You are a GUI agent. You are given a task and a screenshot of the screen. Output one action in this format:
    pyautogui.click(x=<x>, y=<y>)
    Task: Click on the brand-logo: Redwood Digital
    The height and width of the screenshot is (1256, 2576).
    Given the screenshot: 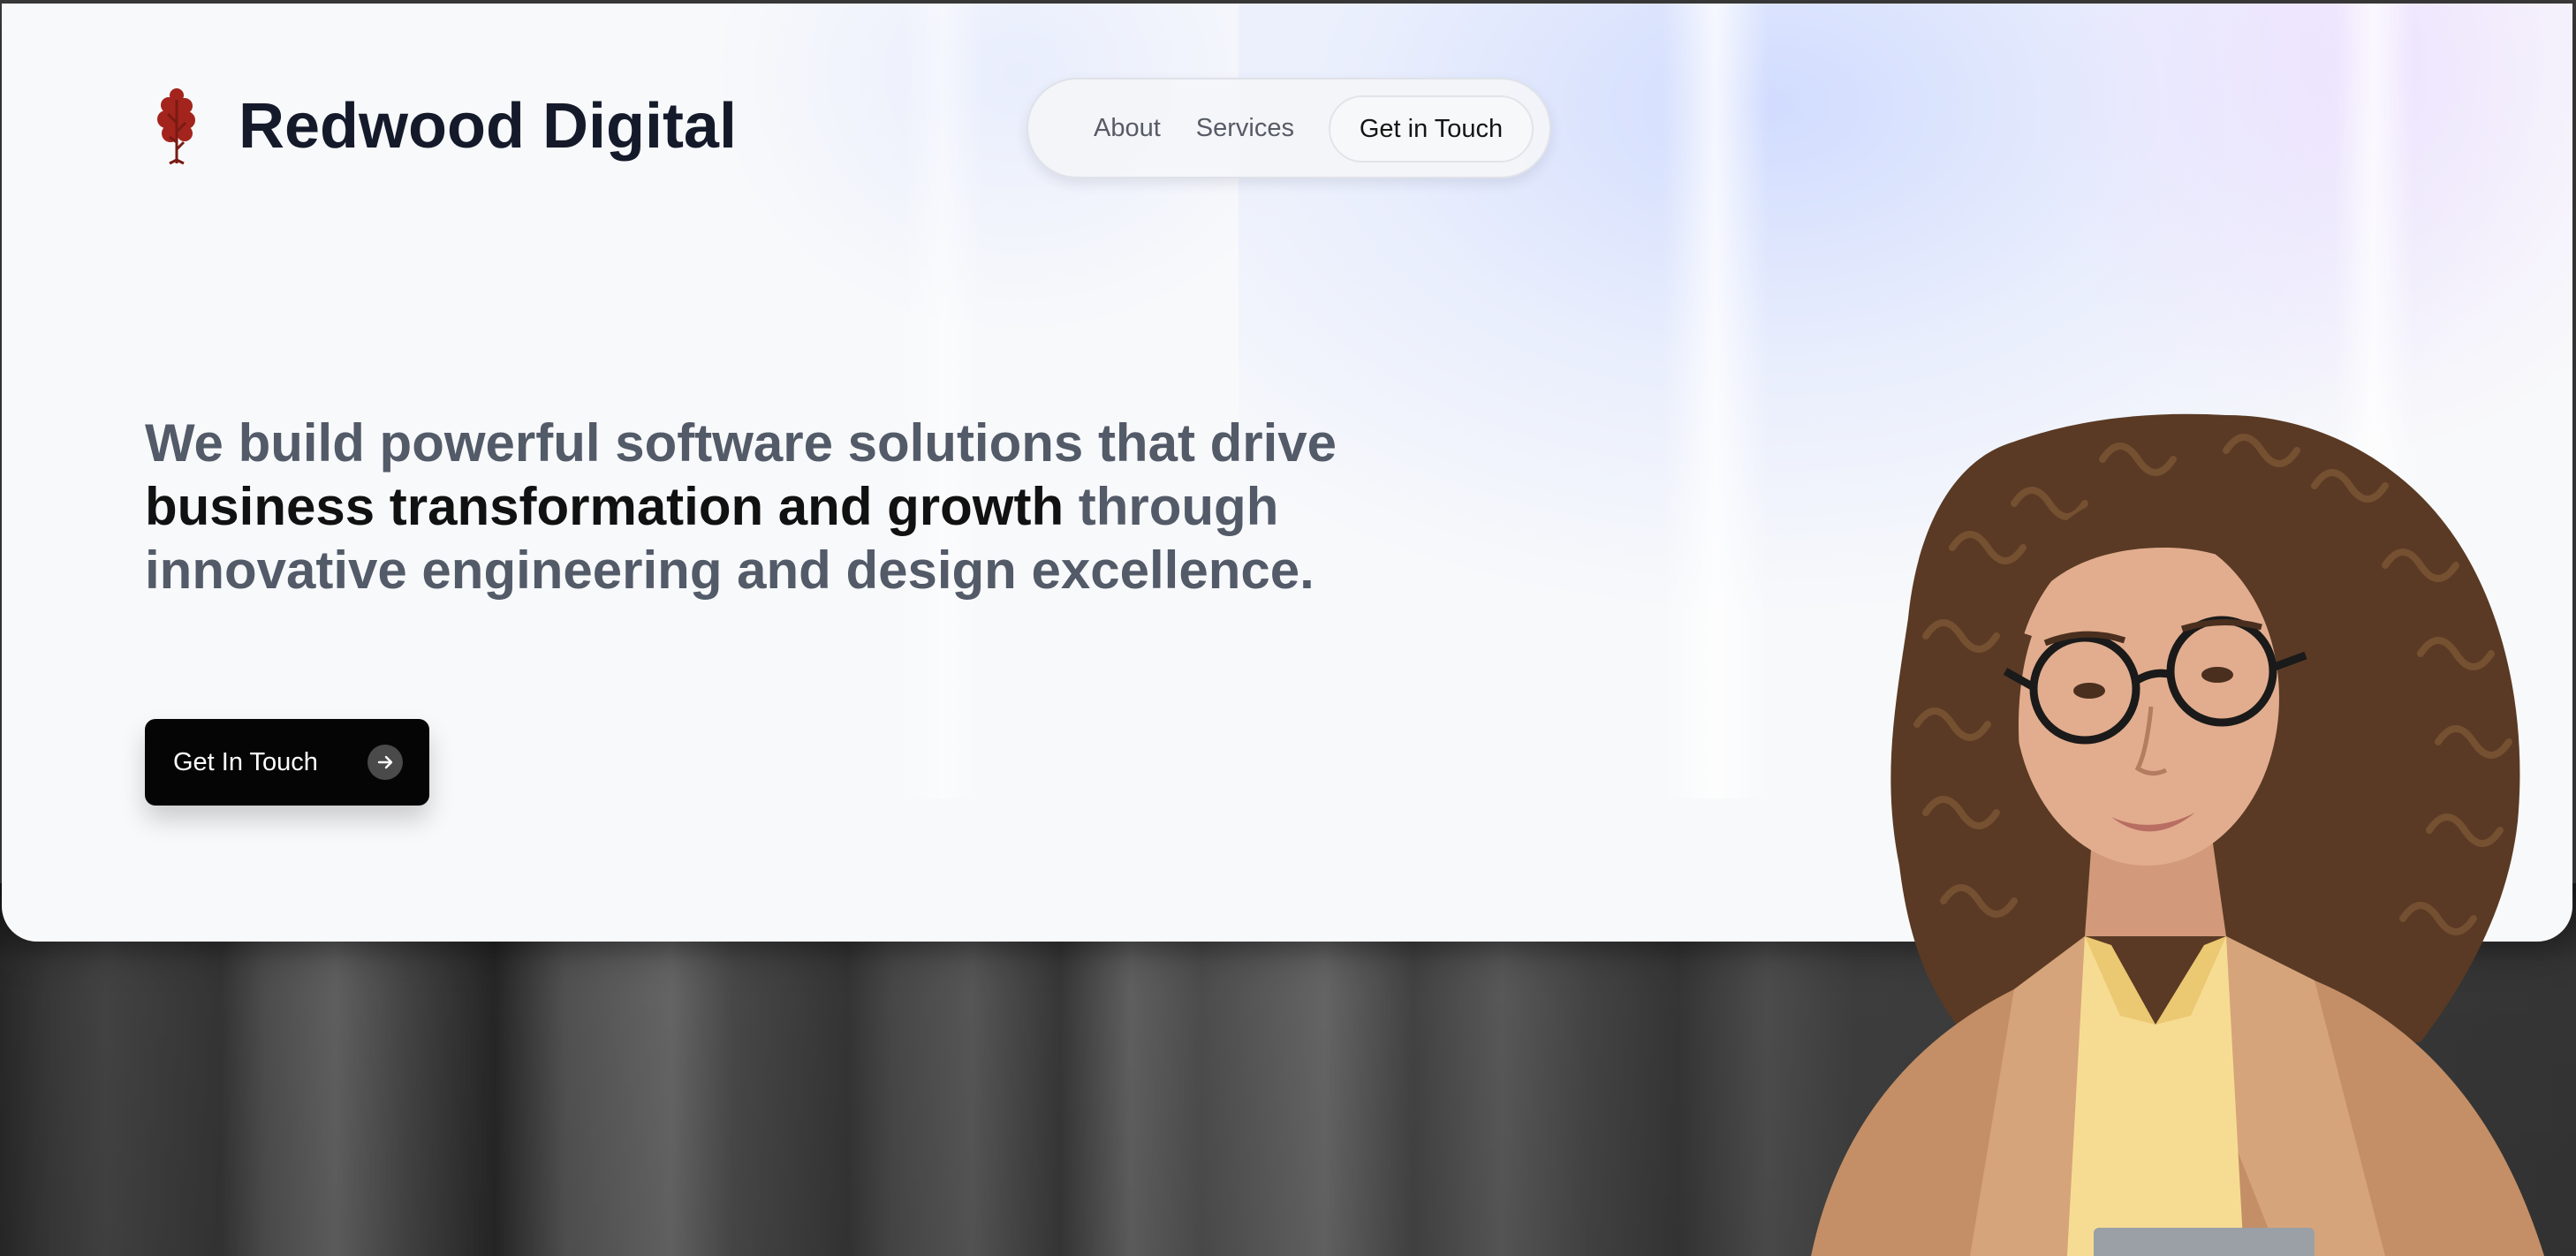 What is the action you would take?
    pyautogui.click(x=446, y=126)
    